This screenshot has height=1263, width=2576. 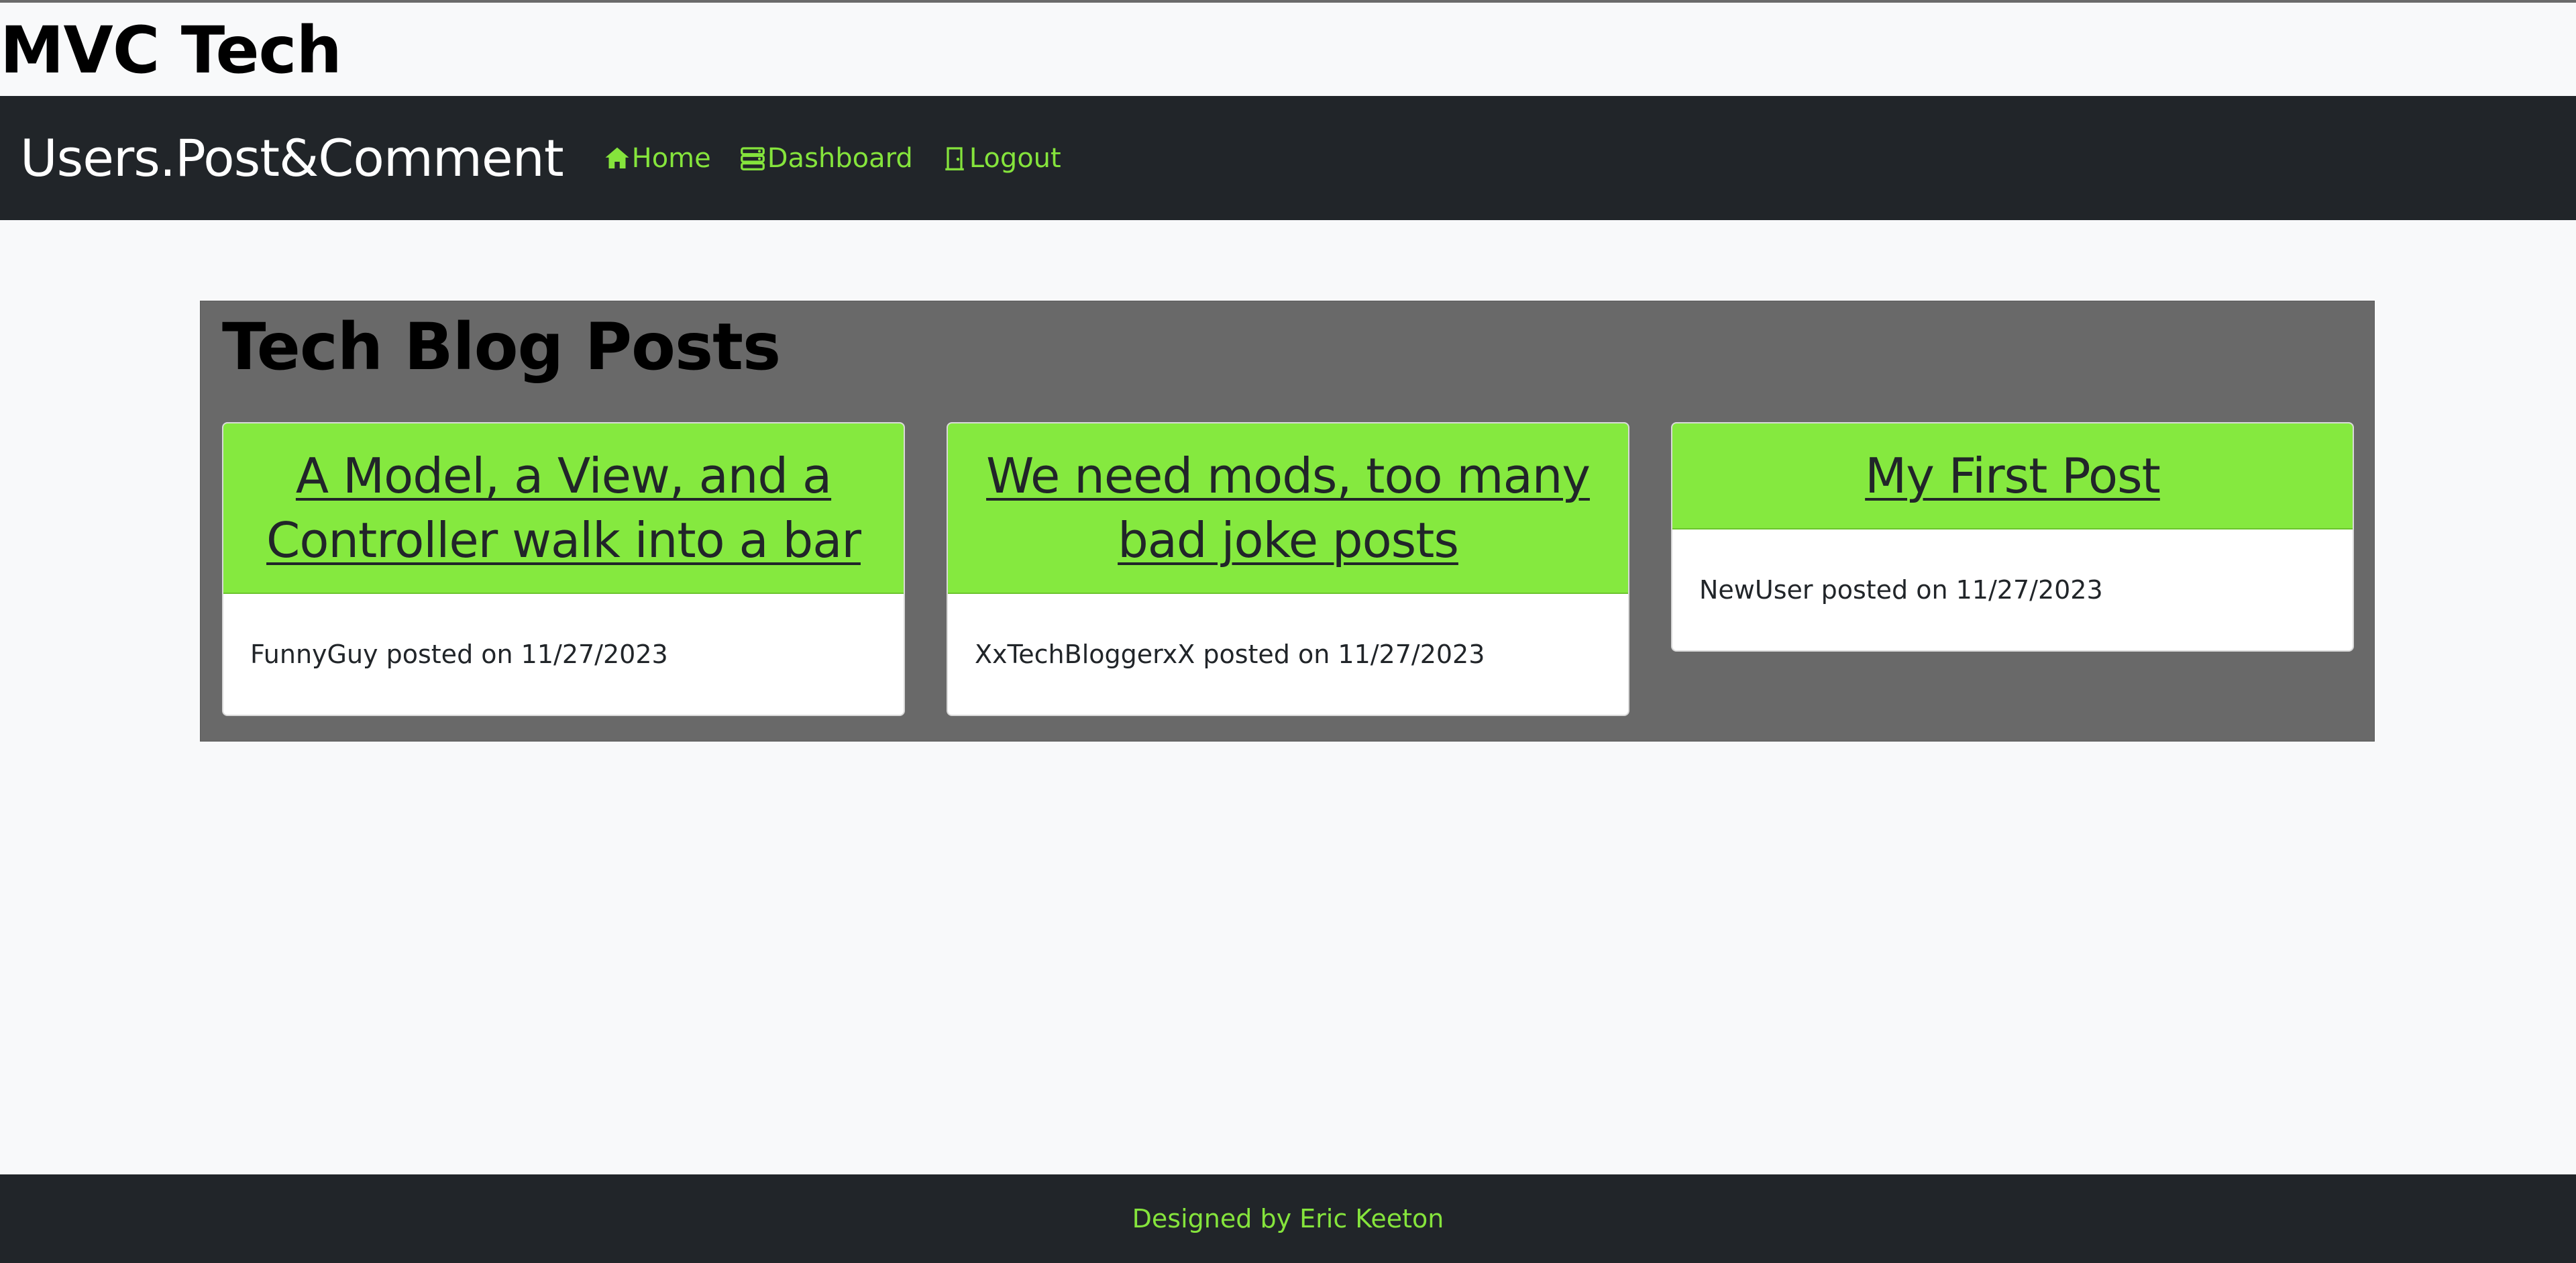 I want to click on post-card-header: My First Post, so click(x=2012, y=476).